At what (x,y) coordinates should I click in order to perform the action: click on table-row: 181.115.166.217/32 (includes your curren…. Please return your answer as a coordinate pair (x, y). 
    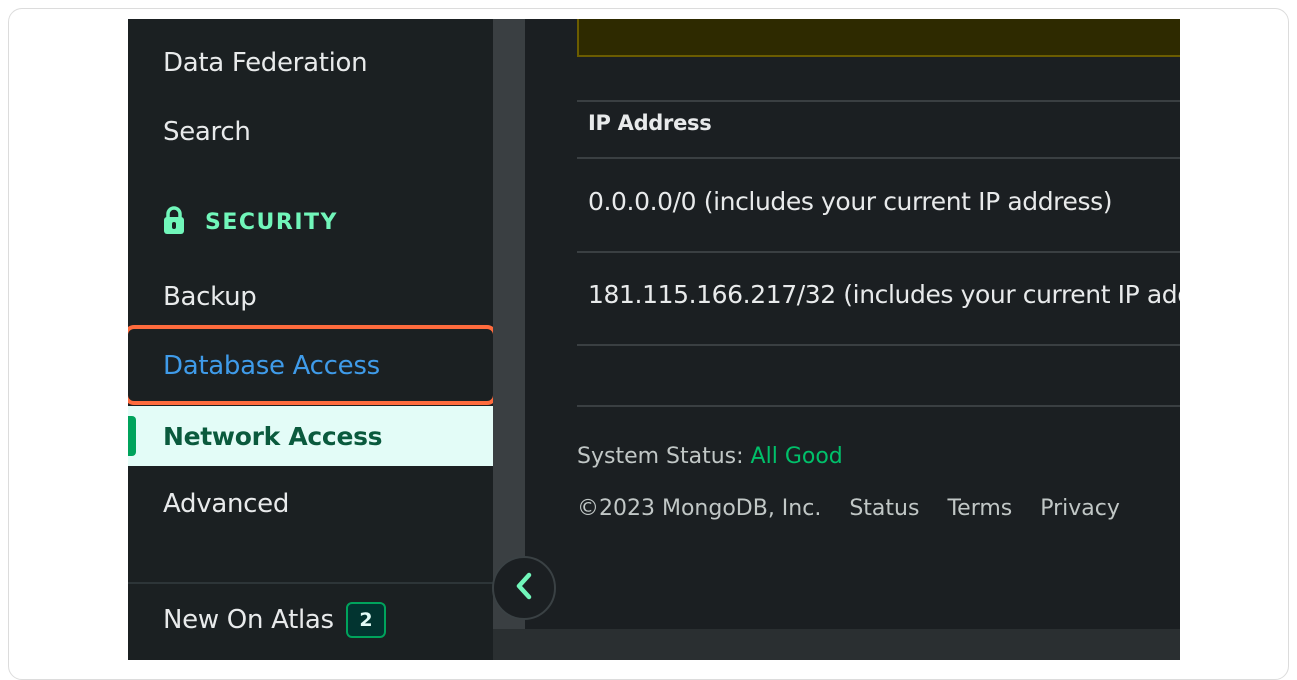
    Looking at the image, I should click on (884, 294).